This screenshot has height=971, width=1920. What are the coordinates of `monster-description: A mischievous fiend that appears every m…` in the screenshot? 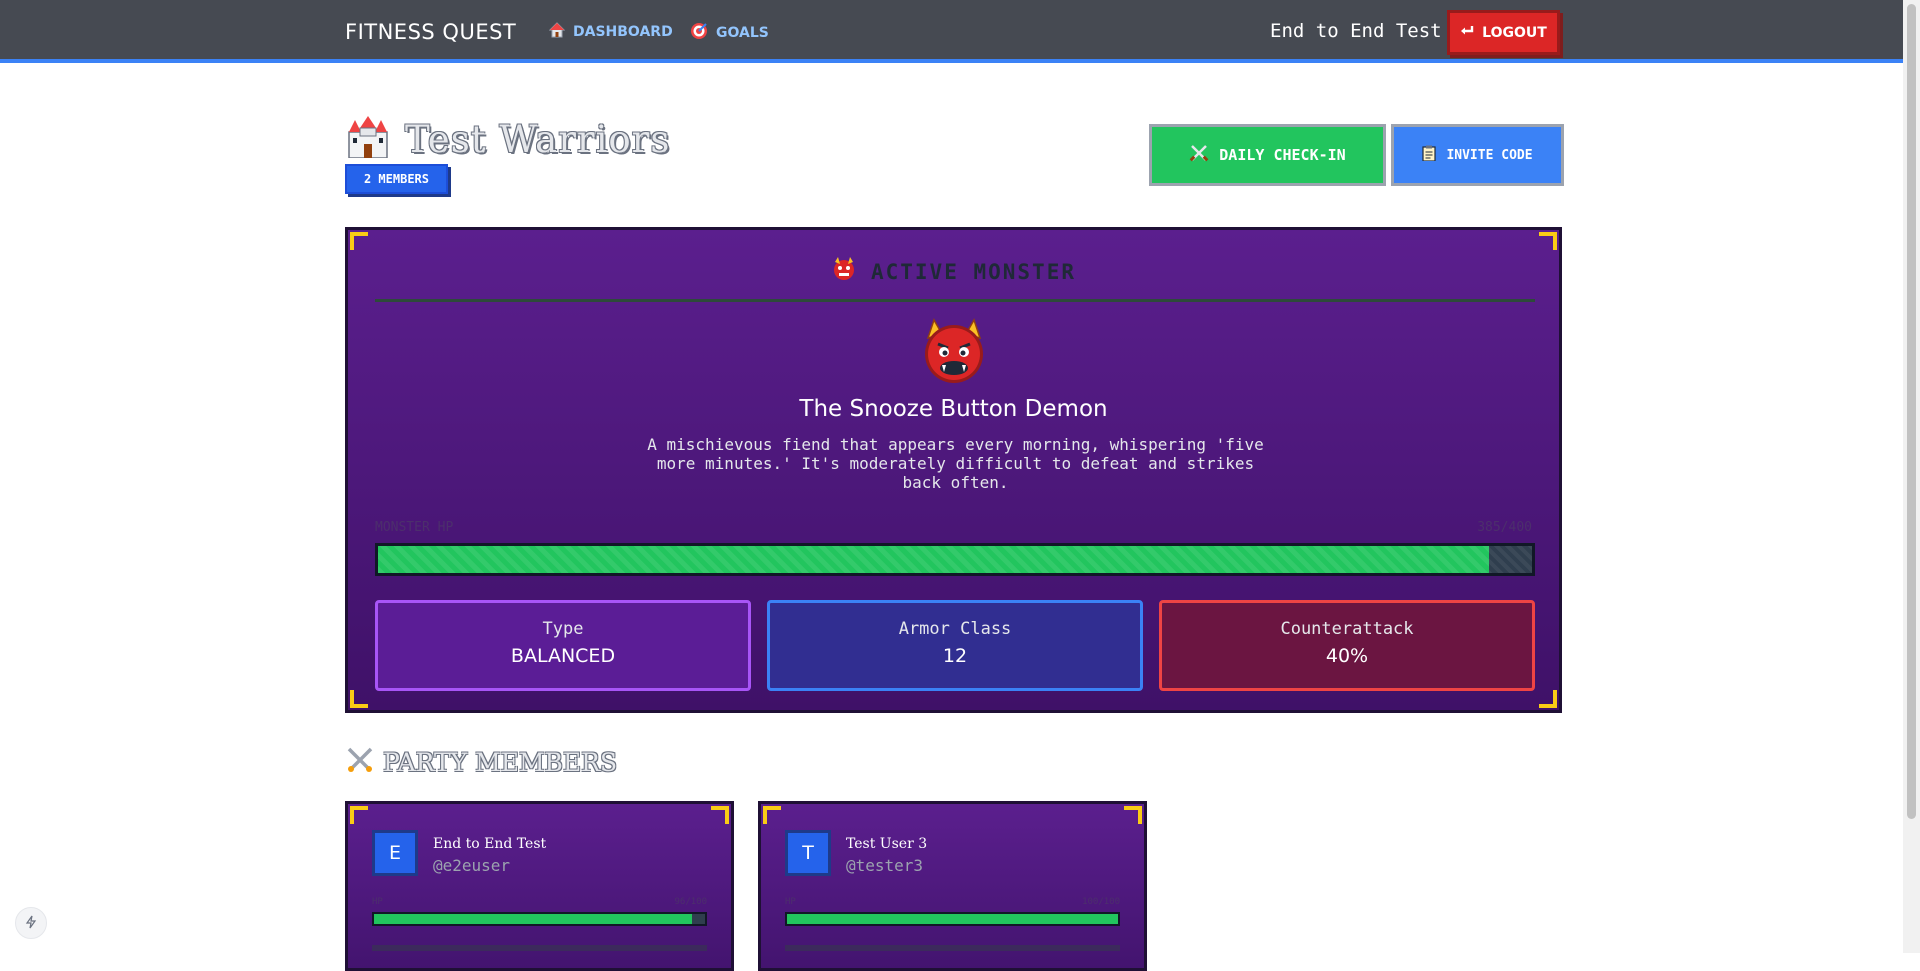 It's located at (955, 463).